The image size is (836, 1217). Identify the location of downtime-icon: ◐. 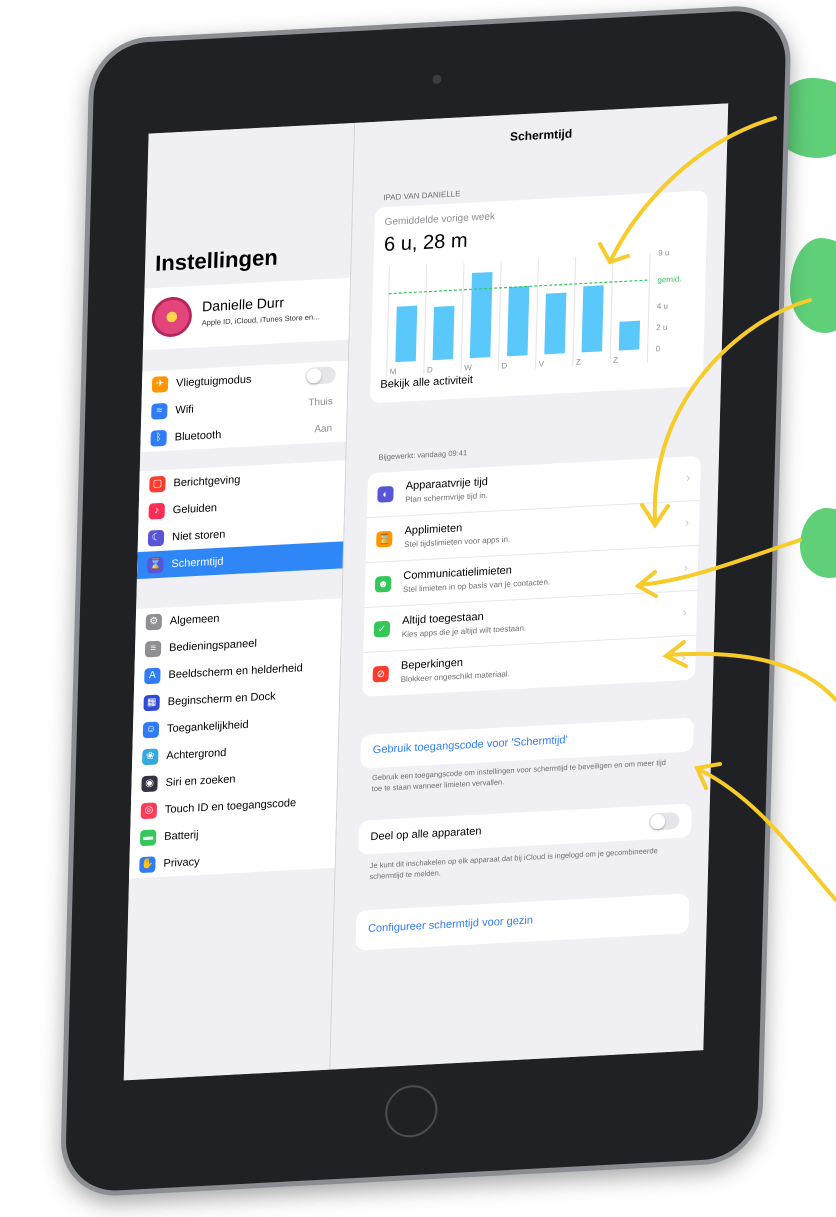
(385, 494).